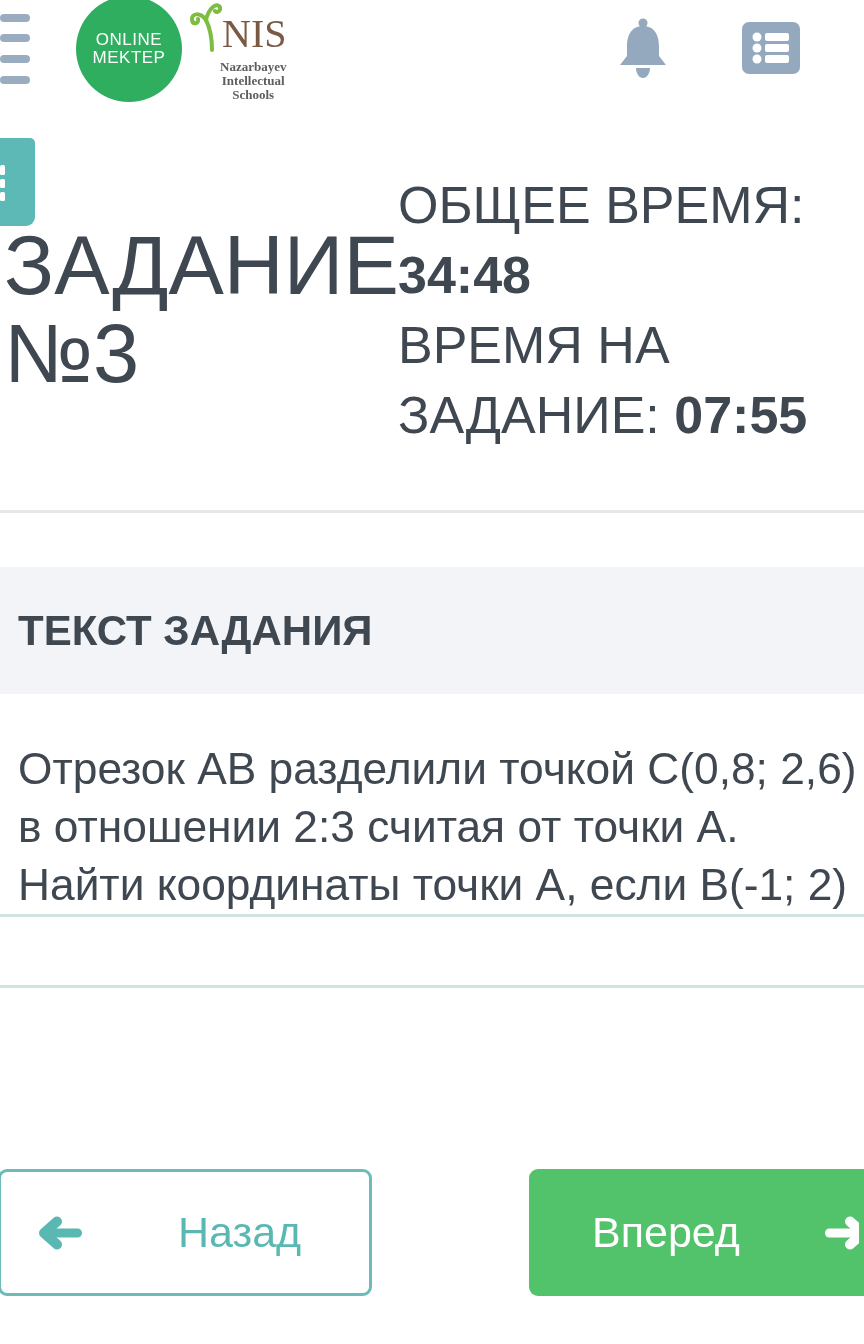 The width and height of the screenshot is (864, 1344). What do you see at coordinates (253, 81) in the screenshot?
I see `logo-subtitle: Nazarbayev Intellectual Schools` at bounding box center [253, 81].